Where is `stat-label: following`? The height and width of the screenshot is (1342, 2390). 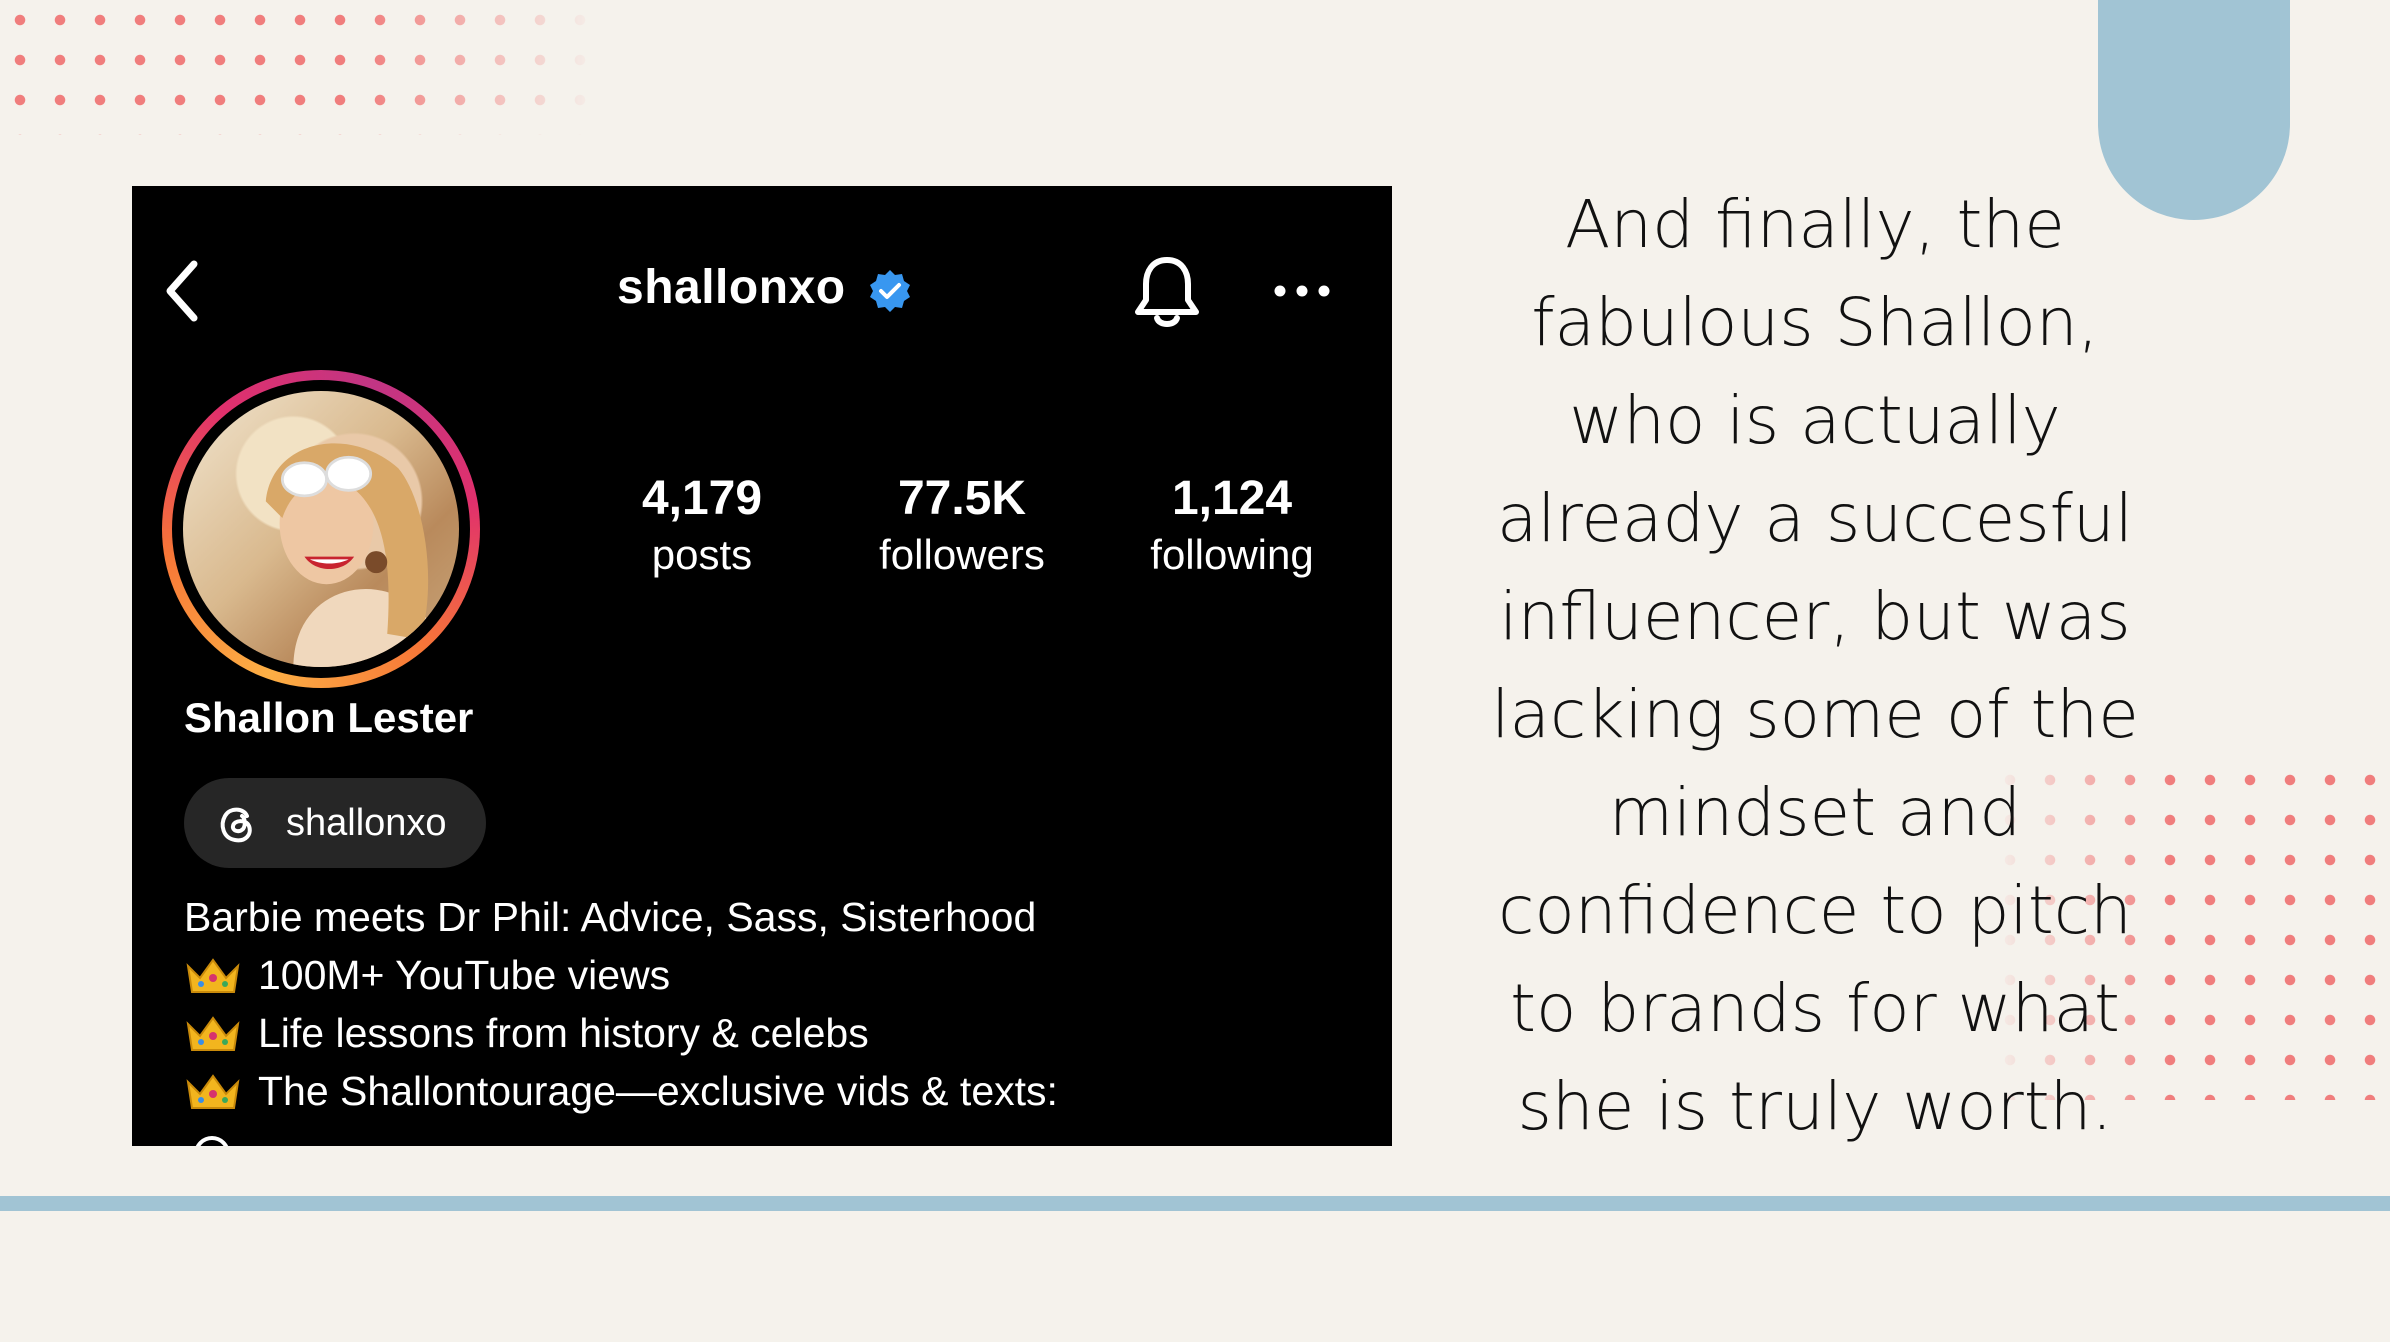 stat-label: following is located at coordinates (1232, 554).